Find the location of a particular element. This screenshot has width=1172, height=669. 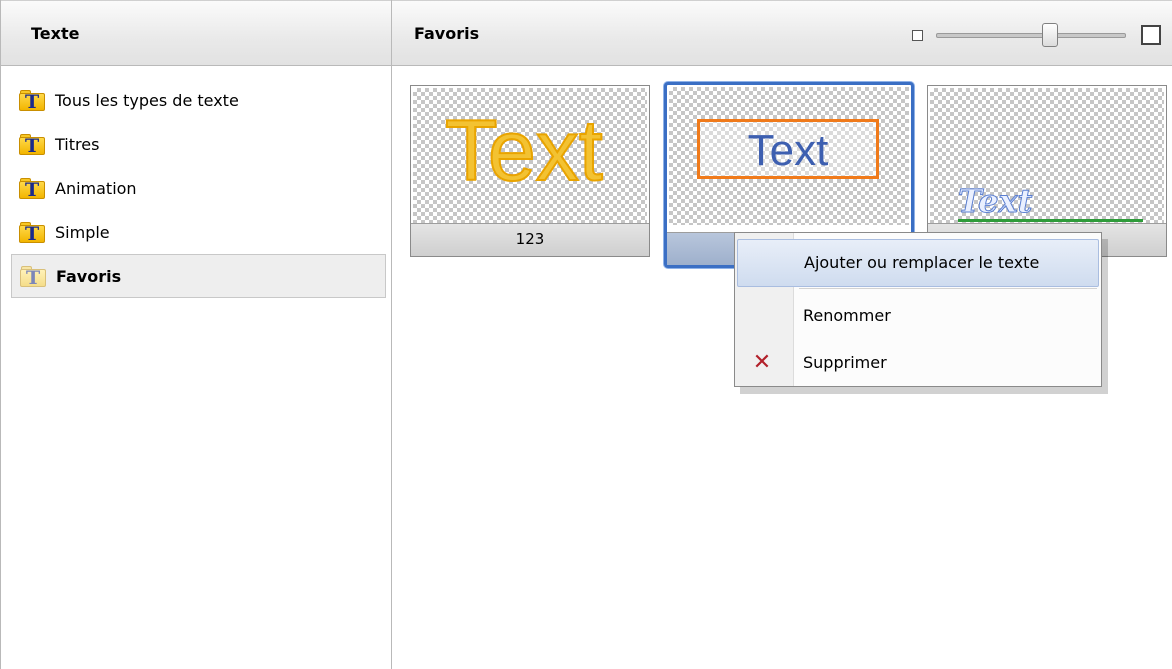

zoom-slider is located at coordinates (1042, 38).